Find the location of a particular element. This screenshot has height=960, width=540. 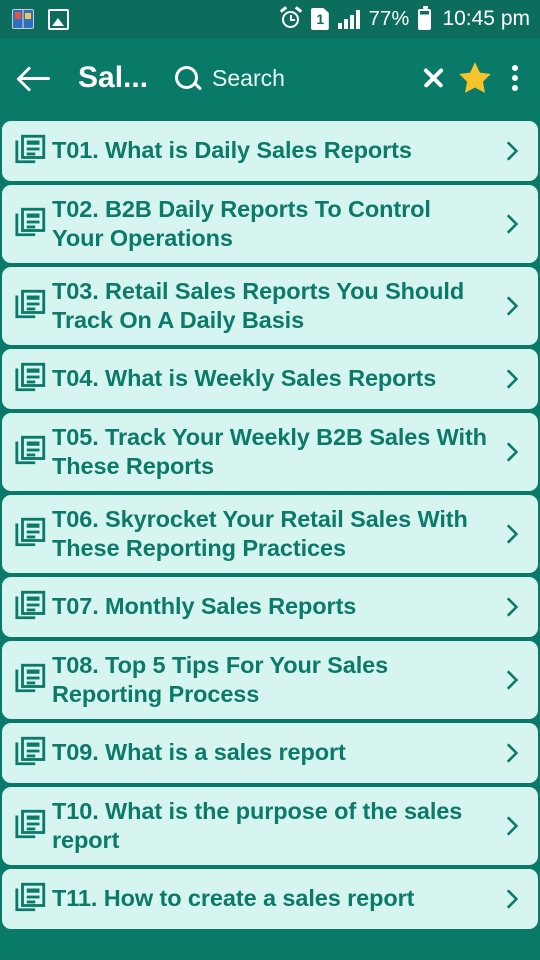

close-search-button is located at coordinates (433, 78).